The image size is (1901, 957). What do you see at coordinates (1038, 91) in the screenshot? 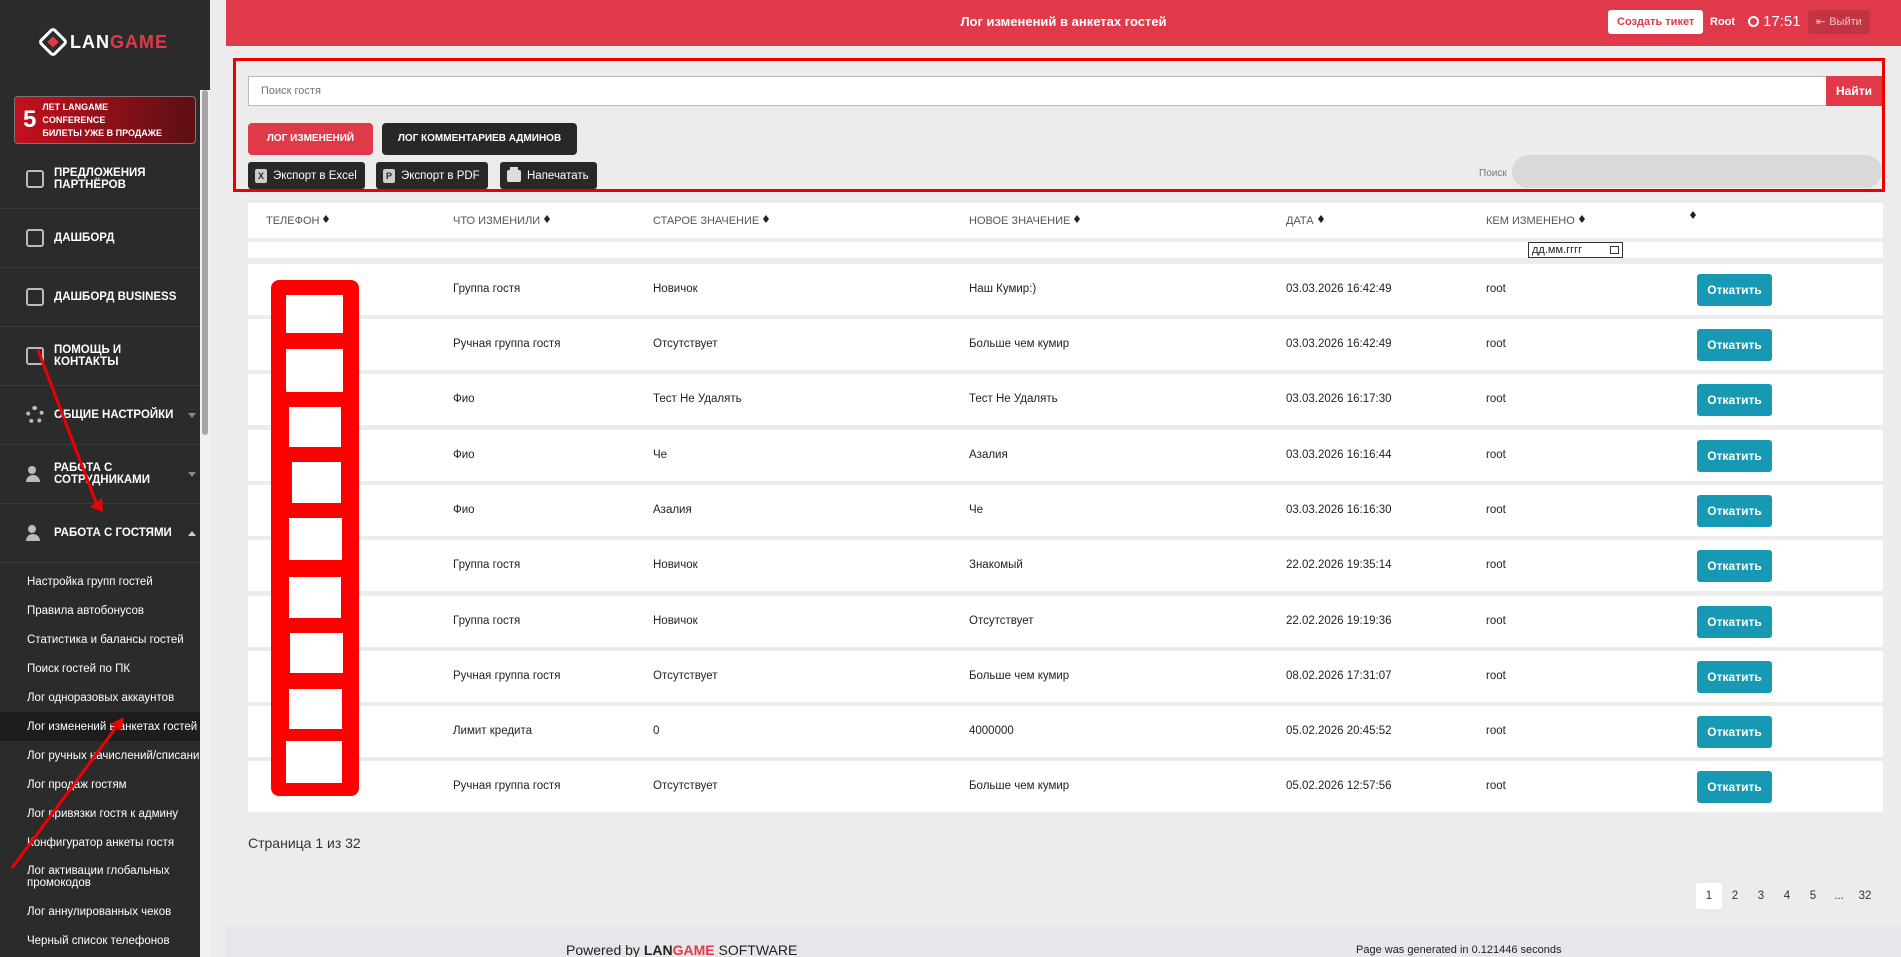
I see `guest-search-input` at bounding box center [1038, 91].